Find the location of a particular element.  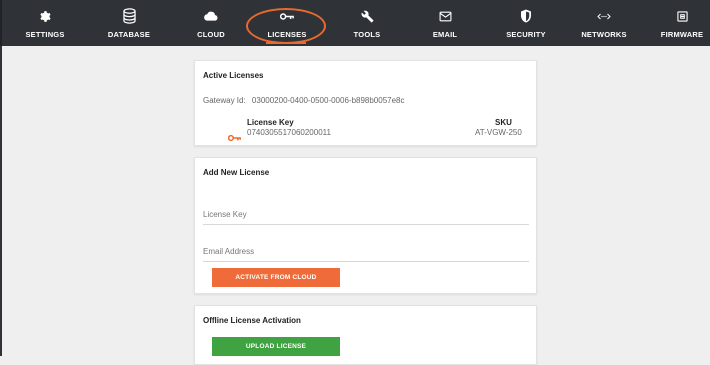

active-licenses-title: Active Licenses is located at coordinates (233, 75).